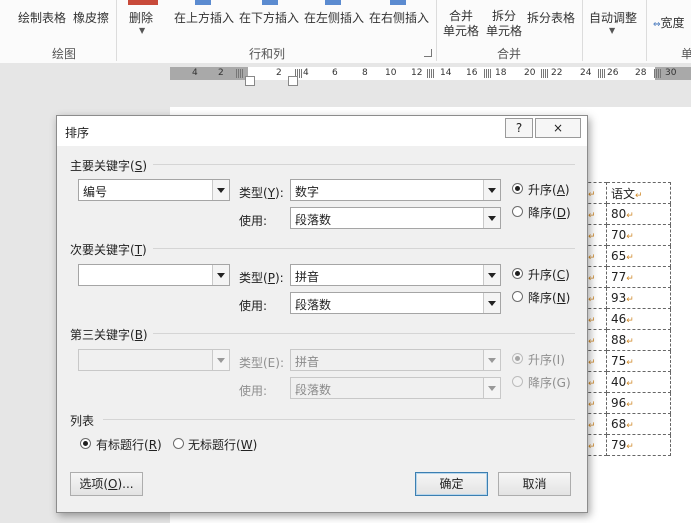 The image size is (691, 523). Describe the element at coordinates (138, 166) in the screenshot. I see `primary-key-accesskey: S` at that location.